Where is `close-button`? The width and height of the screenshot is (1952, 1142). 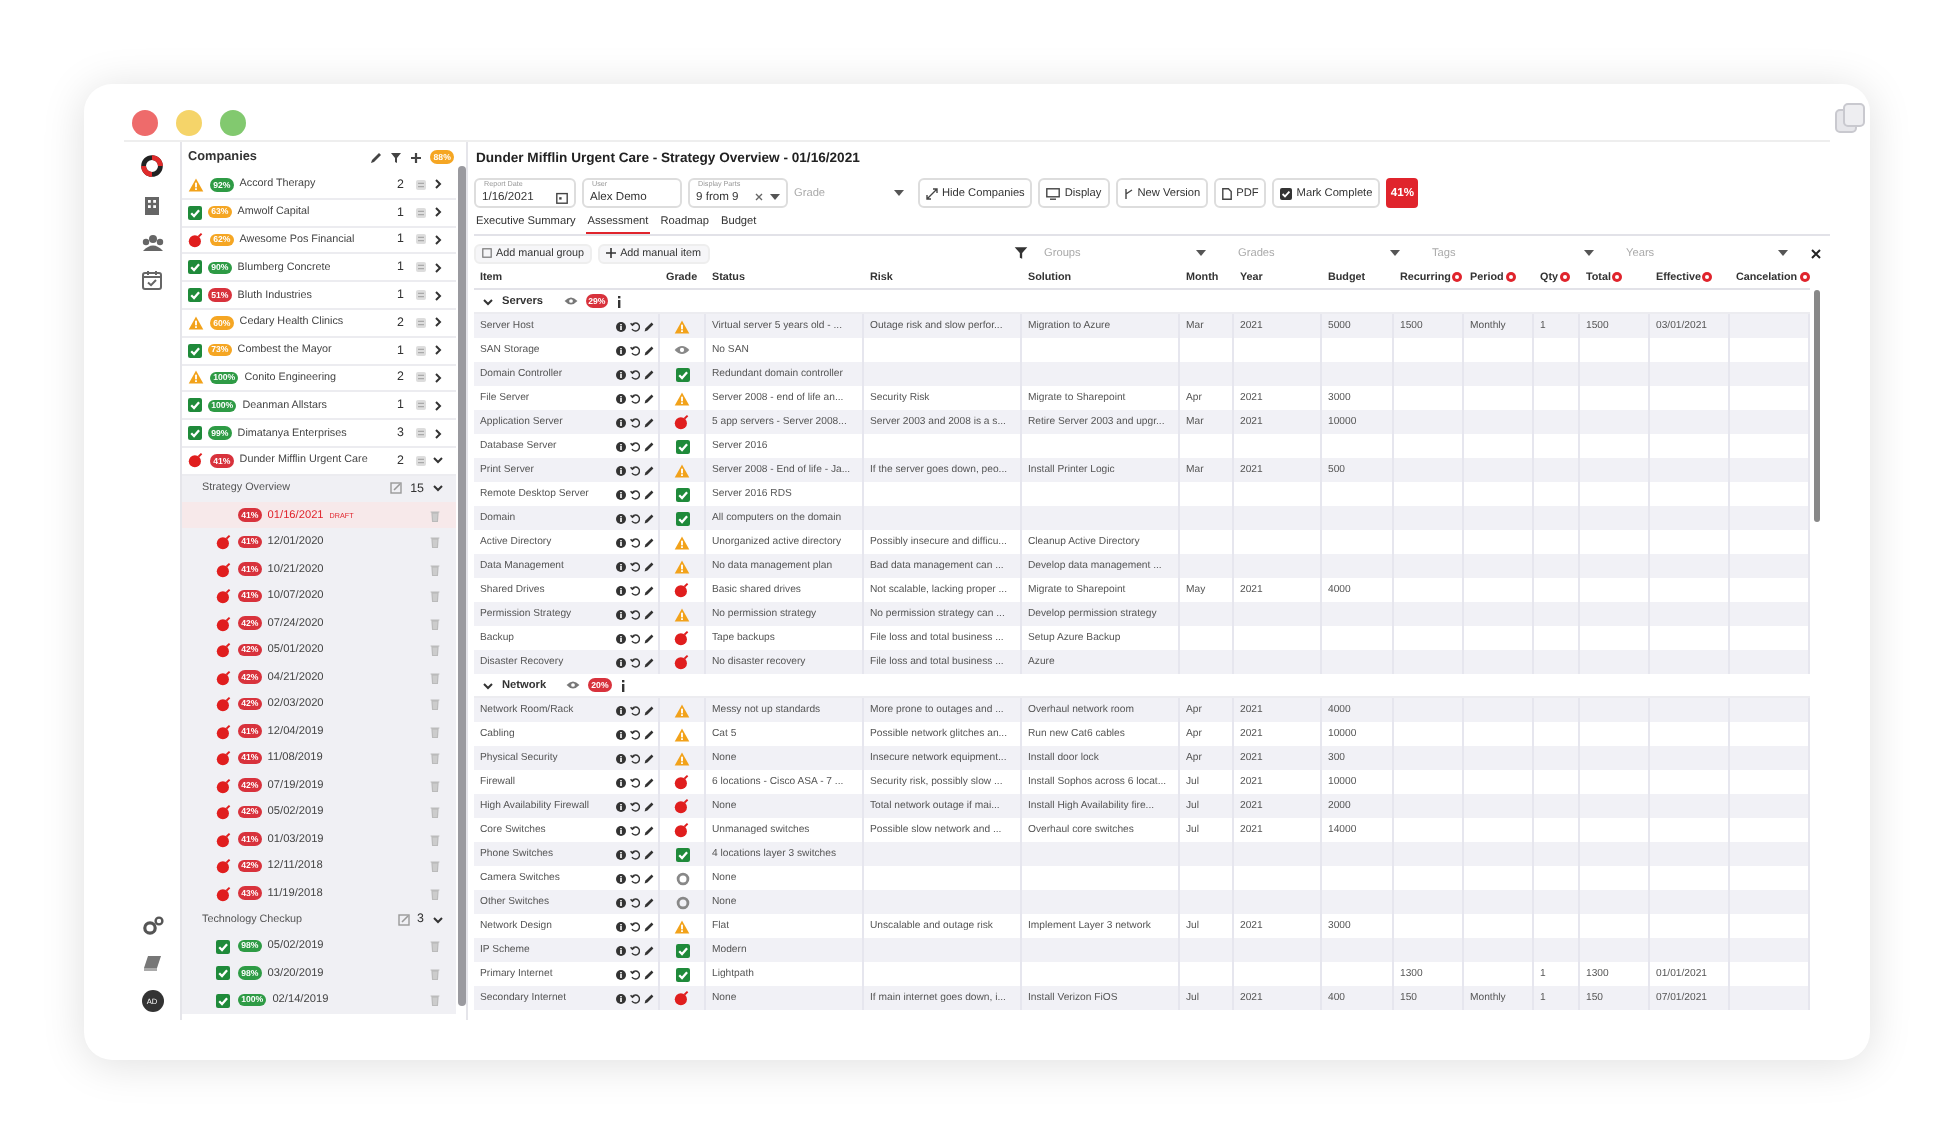
close-button is located at coordinates (145, 123).